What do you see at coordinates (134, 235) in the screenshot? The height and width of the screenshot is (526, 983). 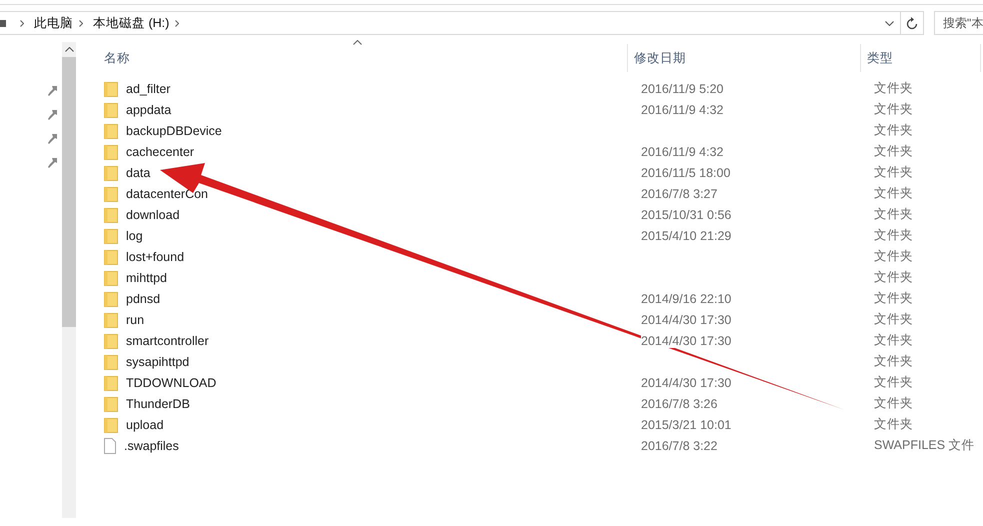 I see `file-name: log` at bounding box center [134, 235].